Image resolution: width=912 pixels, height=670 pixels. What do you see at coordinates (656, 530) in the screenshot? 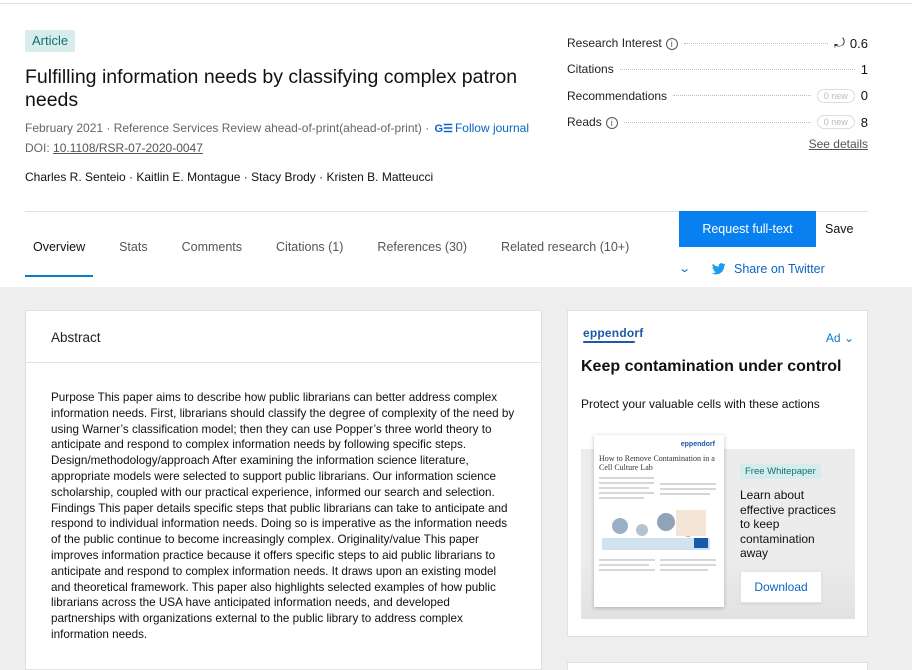
I see `cell-illustration` at bounding box center [656, 530].